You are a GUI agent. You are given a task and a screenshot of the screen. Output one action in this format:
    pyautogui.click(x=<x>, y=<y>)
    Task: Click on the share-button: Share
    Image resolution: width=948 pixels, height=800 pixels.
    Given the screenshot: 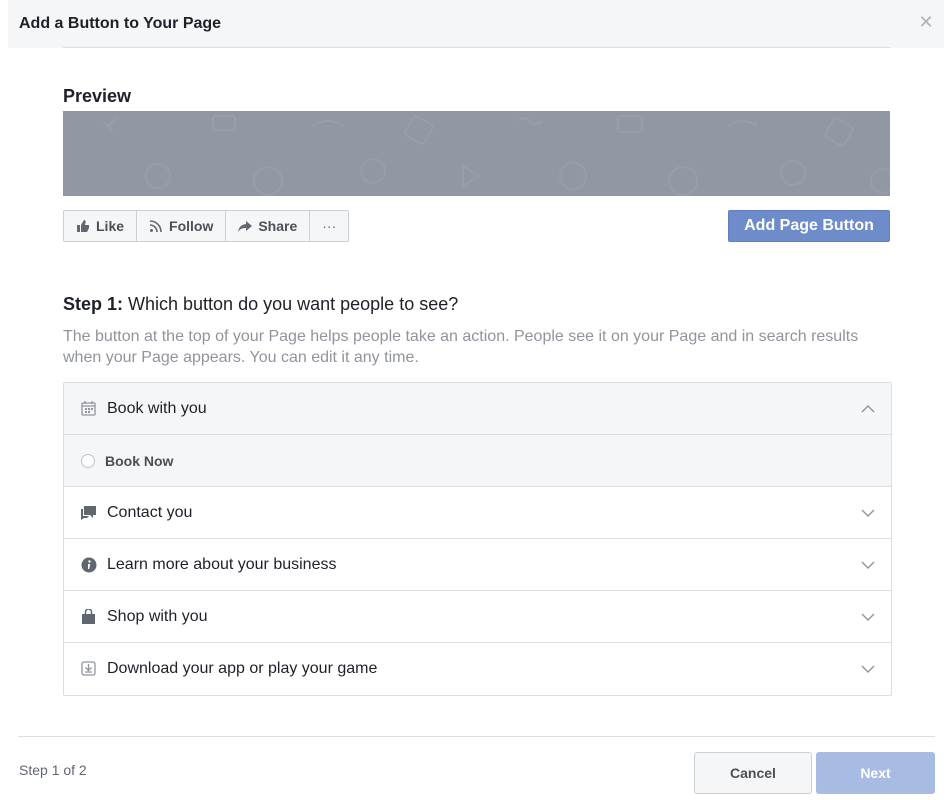 What is the action you would take?
    pyautogui.click(x=268, y=226)
    